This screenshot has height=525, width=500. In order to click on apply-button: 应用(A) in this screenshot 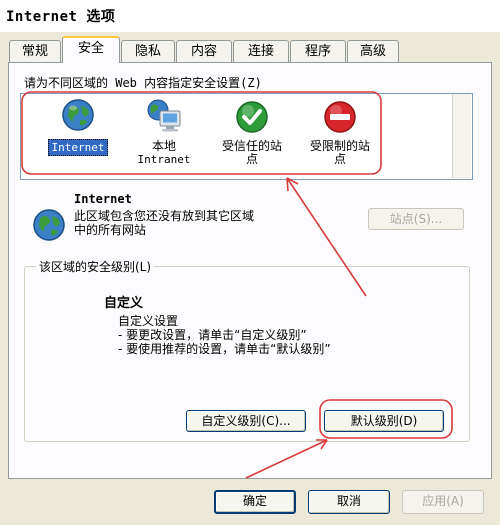, I will do `click(443, 502)`.